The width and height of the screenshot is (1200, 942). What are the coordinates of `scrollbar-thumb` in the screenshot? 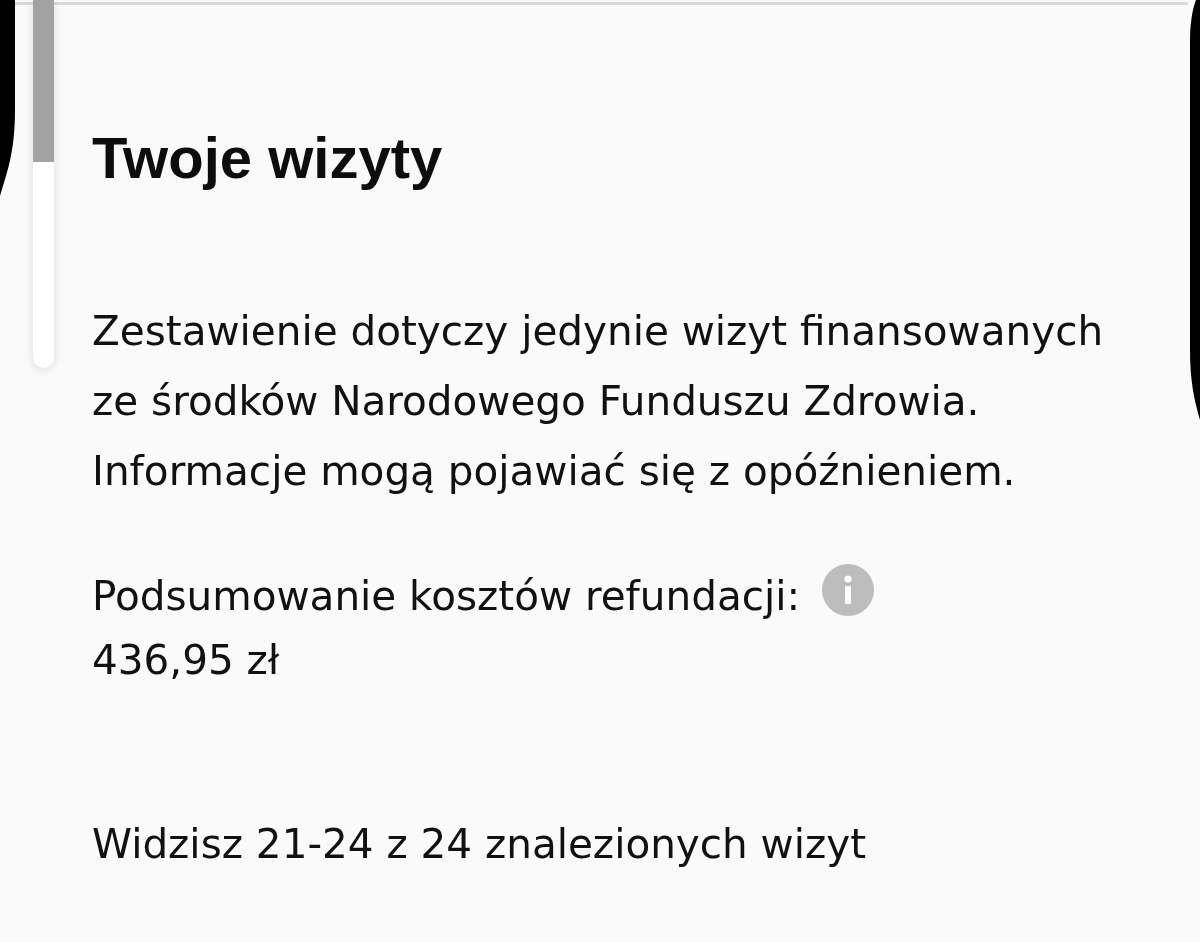 It's located at (43, 81).